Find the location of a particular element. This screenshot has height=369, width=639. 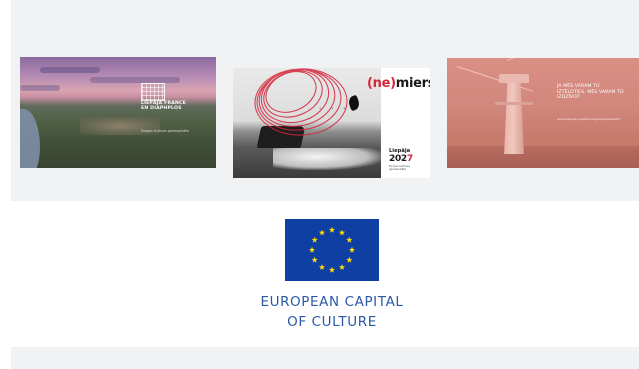

lighthouse-tower is located at coordinates (514, 118).